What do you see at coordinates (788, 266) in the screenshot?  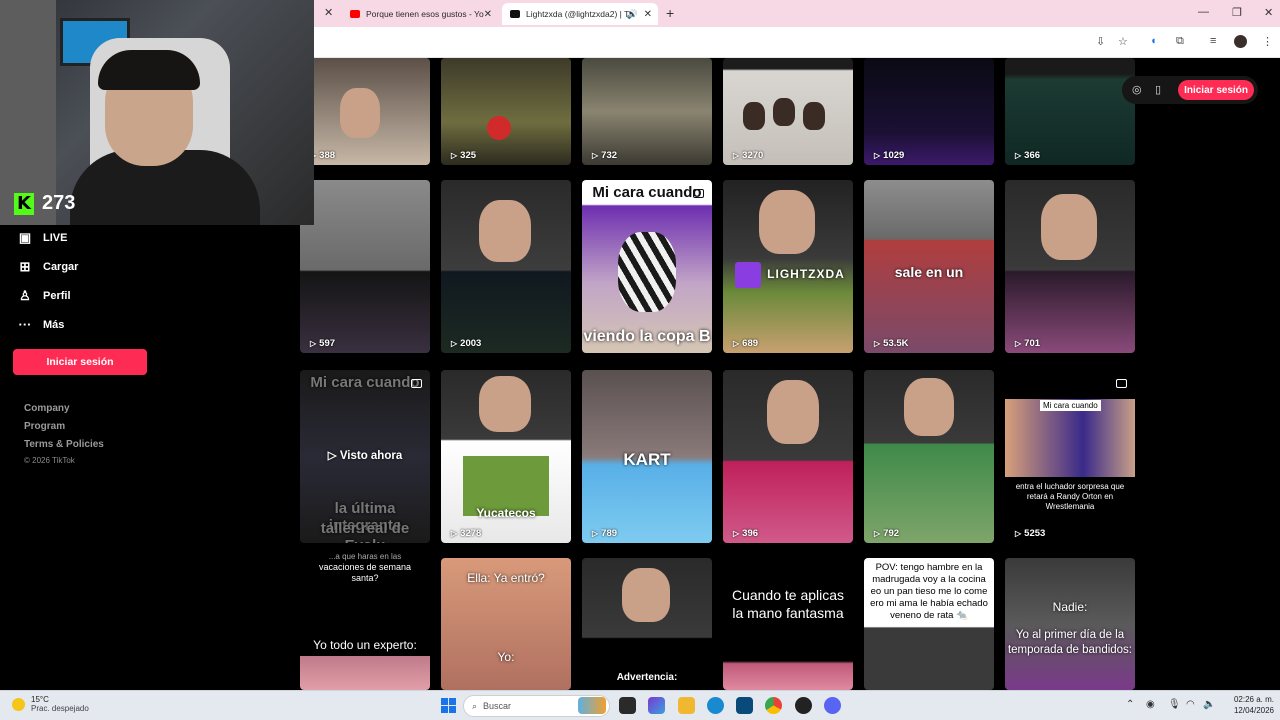 I see `video-tile: LIGHTZXDA ▷ 689` at bounding box center [788, 266].